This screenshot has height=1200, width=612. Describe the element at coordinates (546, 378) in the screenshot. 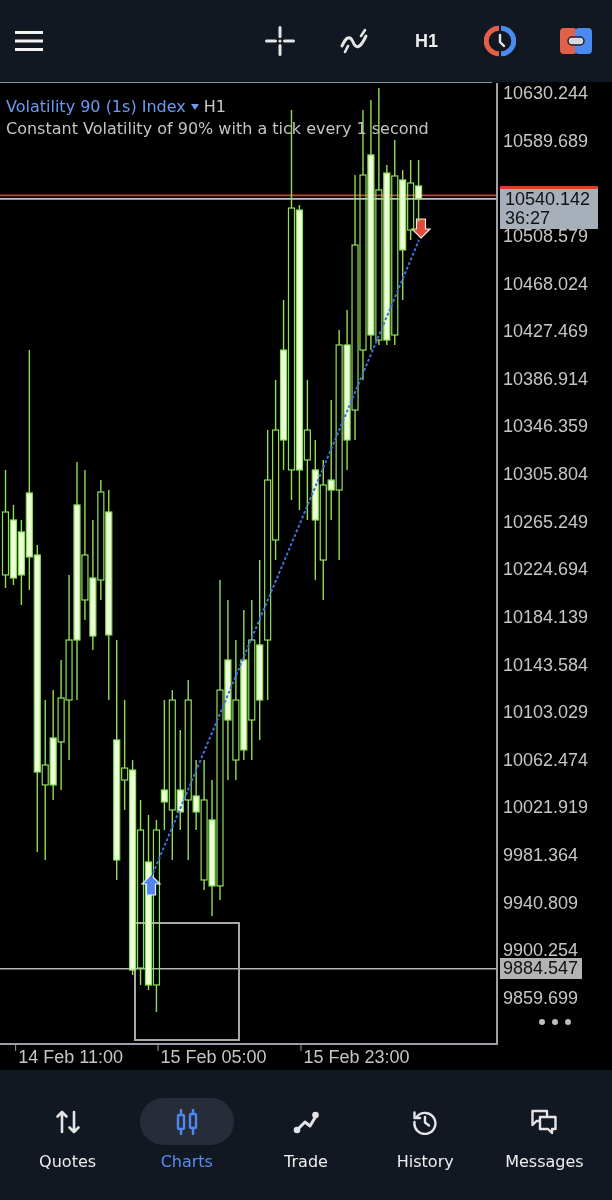

I see `price-label: 10386.914` at that location.